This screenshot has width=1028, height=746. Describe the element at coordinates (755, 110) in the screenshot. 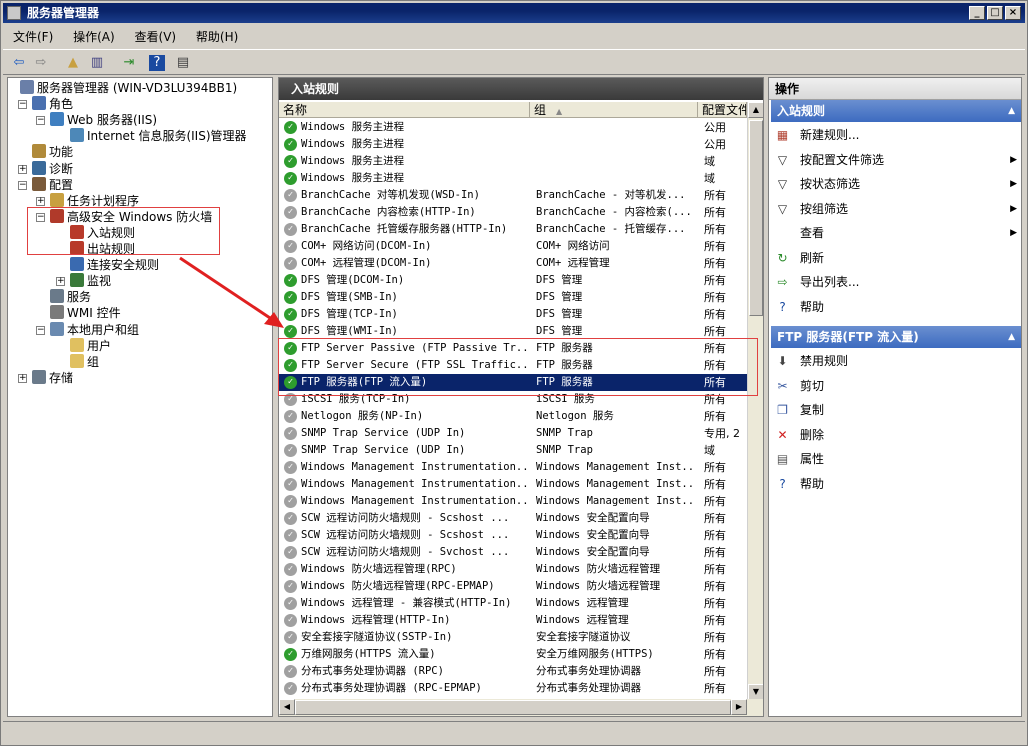

I see `scroll-up-icon: ▲` at that location.